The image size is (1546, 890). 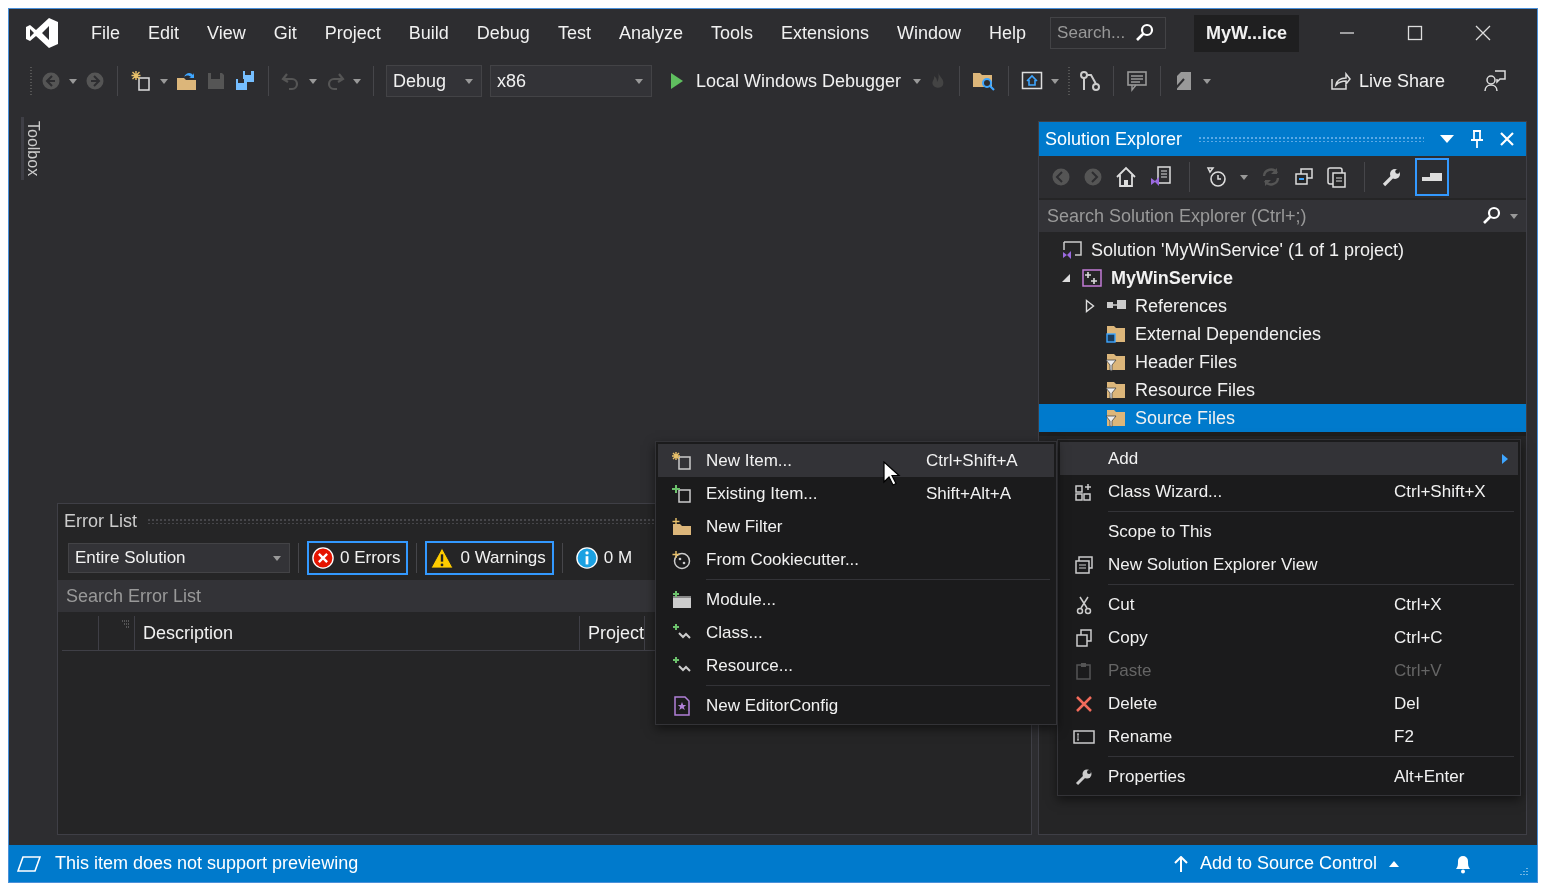 What do you see at coordinates (1008, 33) in the screenshot?
I see `menu-item: Help` at bounding box center [1008, 33].